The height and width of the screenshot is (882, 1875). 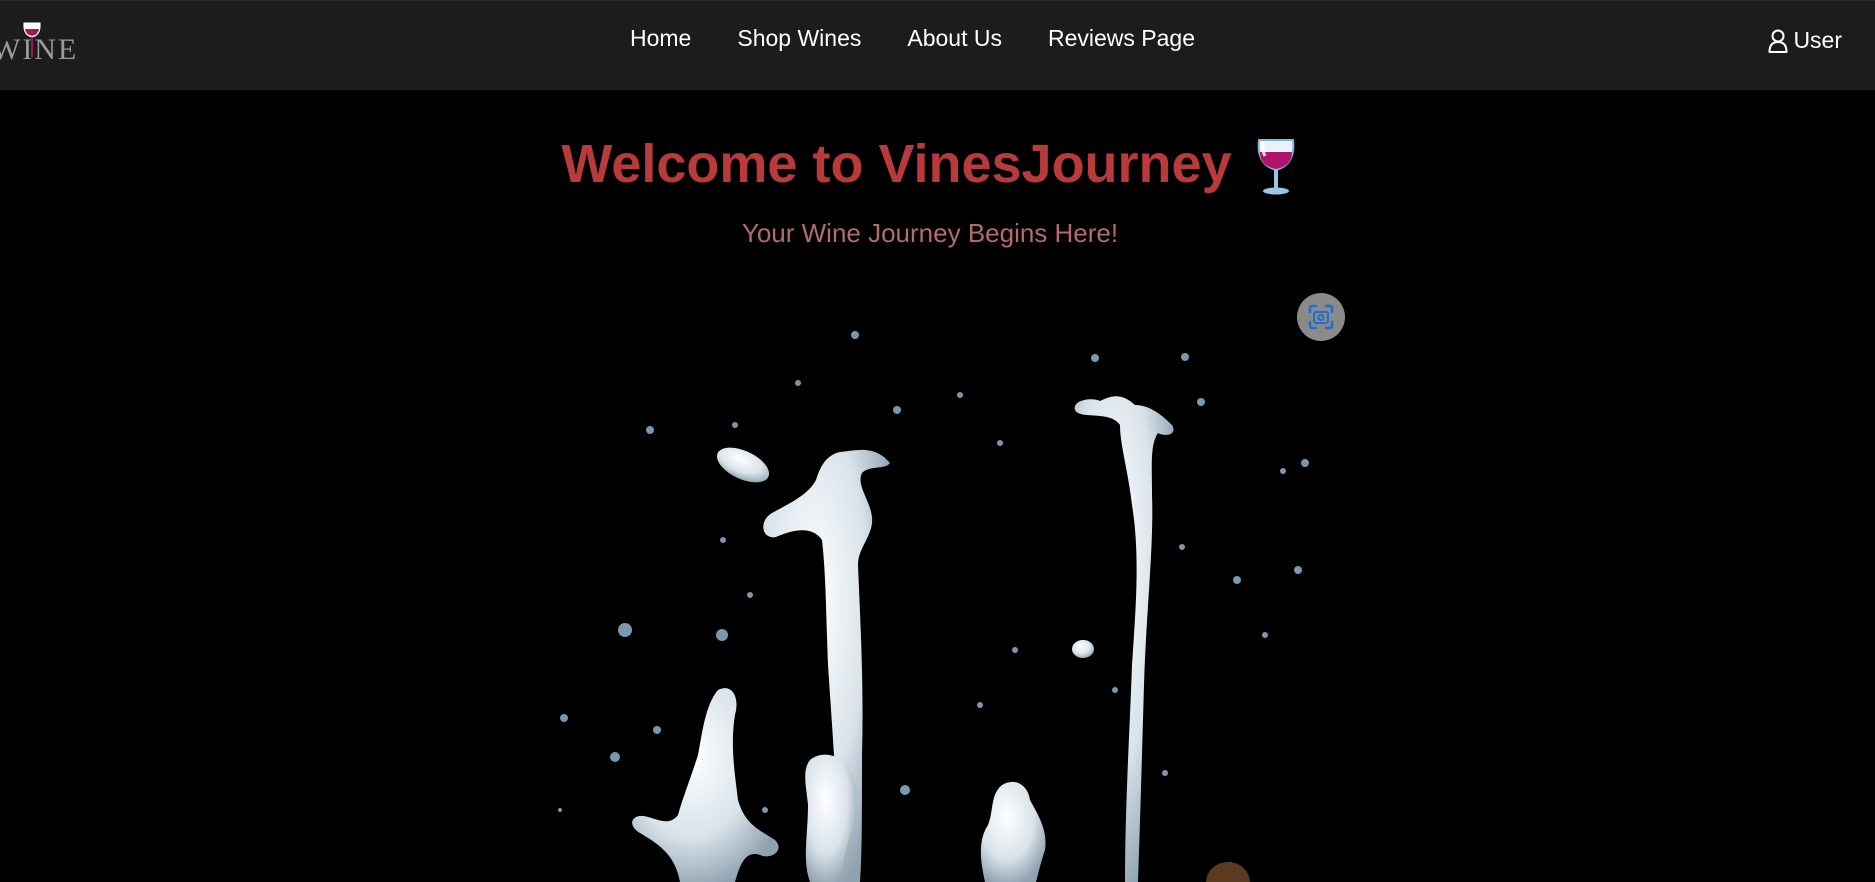 What do you see at coordinates (1778, 41) in the screenshot?
I see `user-icon` at bounding box center [1778, 41].